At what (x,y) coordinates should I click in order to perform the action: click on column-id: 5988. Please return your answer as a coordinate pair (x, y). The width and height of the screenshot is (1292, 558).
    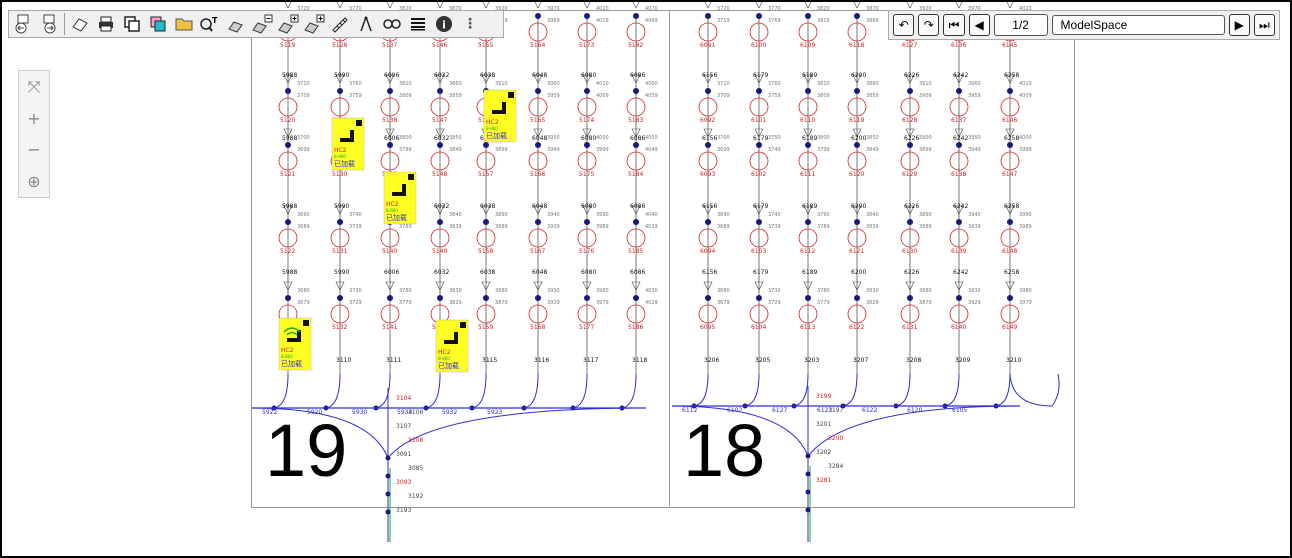
    Looking at the image, I should click on (289, 272).